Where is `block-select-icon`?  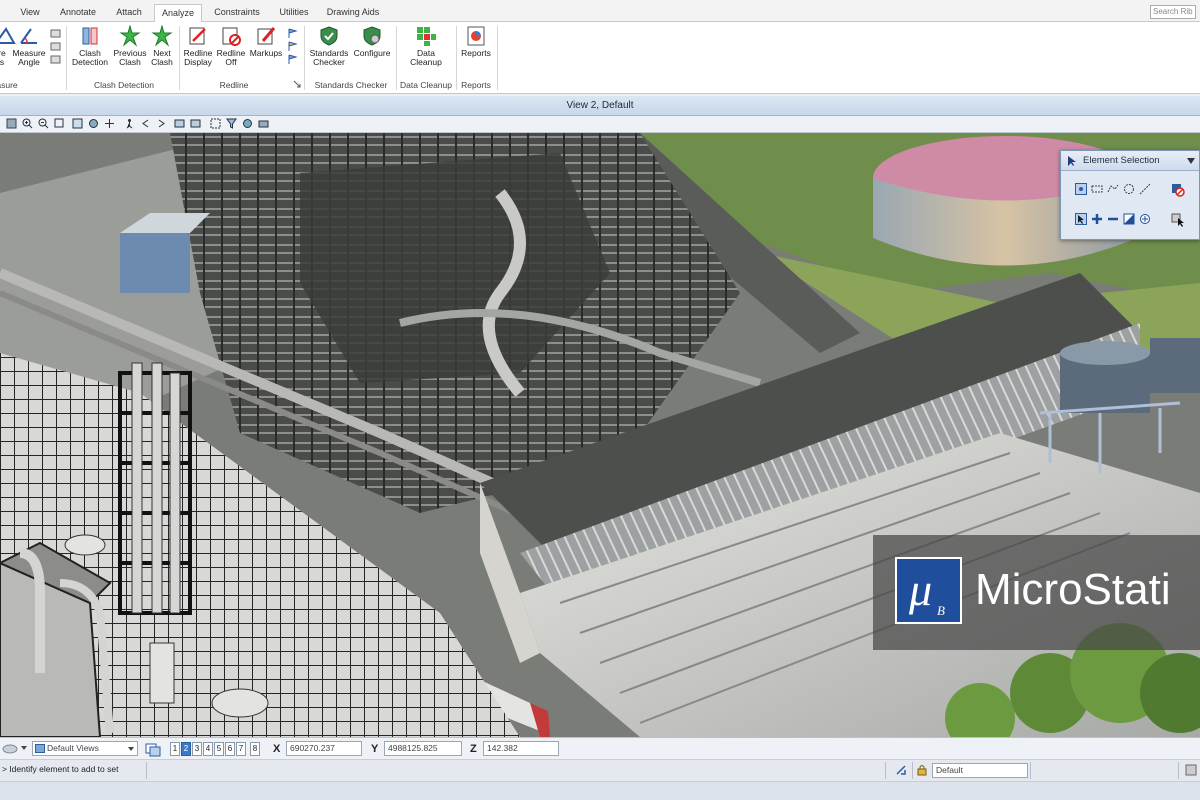 block-select-icon is located at coordinates (1097, 189).